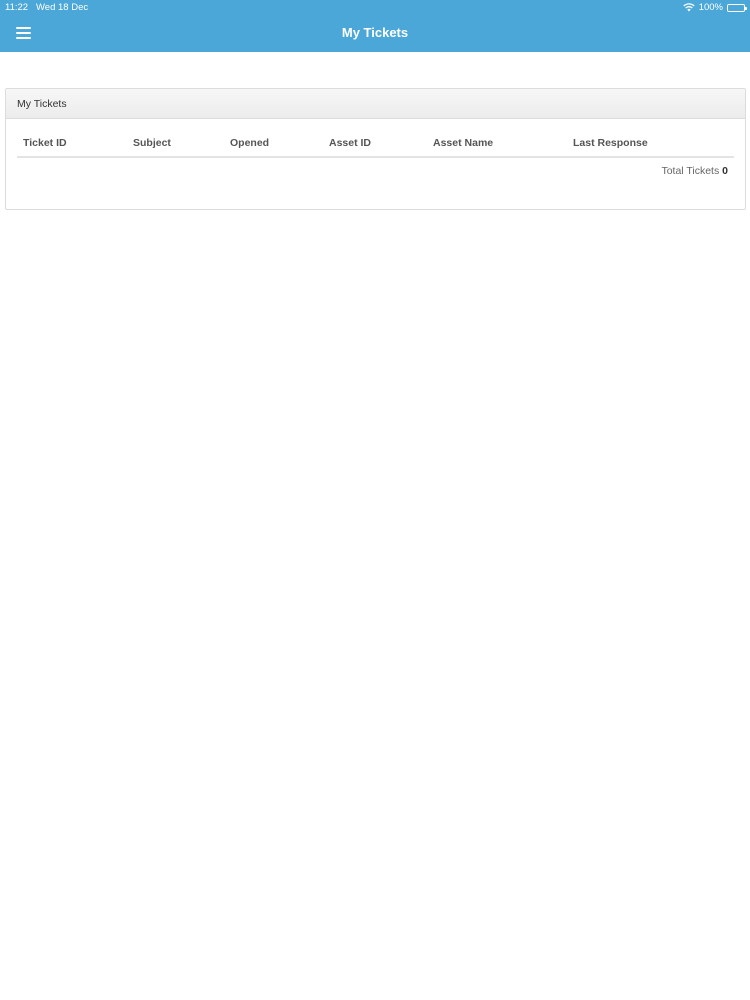 The height and width of the screenshot is (1000, 750). Describe the element at coordinates (72, 144) in the screenshot. I see `column-header-ticket-id: Ticket ID` at that location.